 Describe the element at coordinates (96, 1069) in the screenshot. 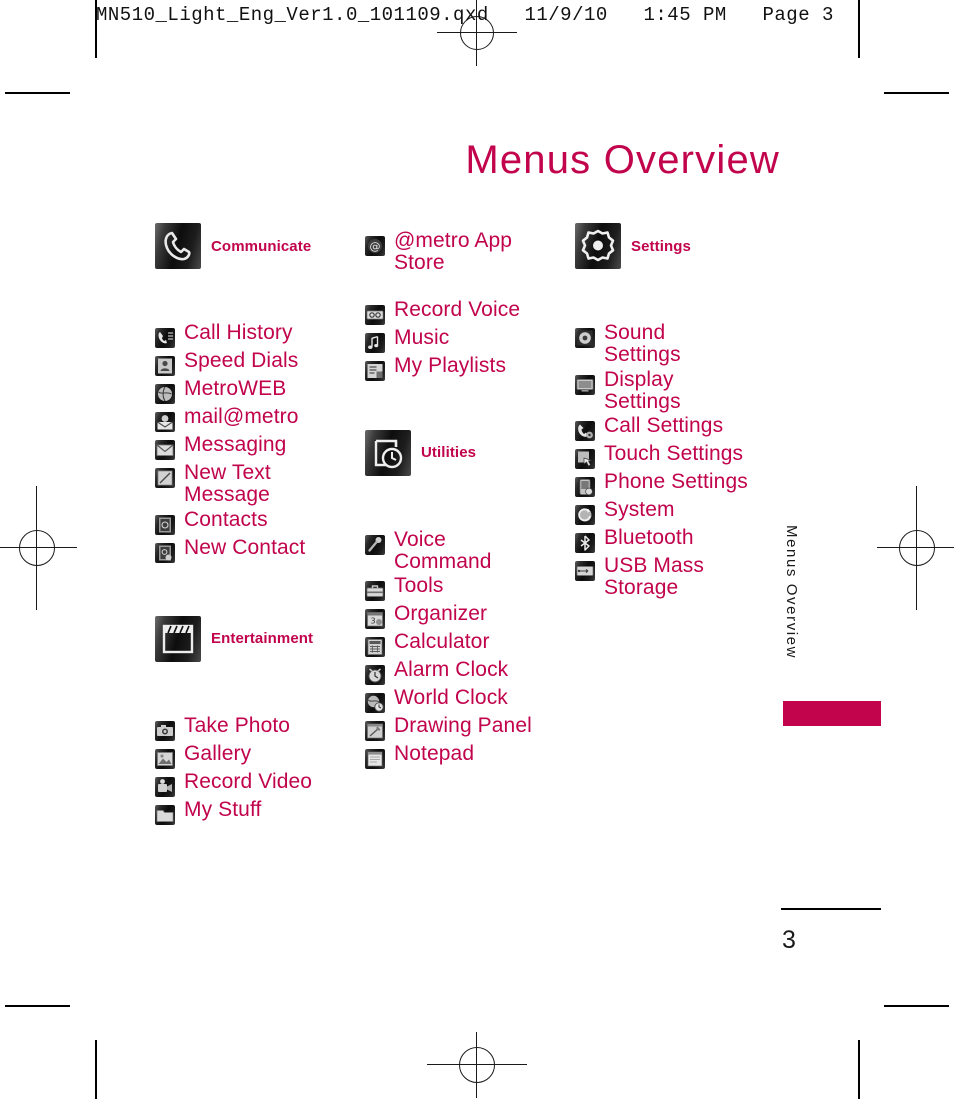

I see `crop-mark-bottom-left-vertical` at that location.